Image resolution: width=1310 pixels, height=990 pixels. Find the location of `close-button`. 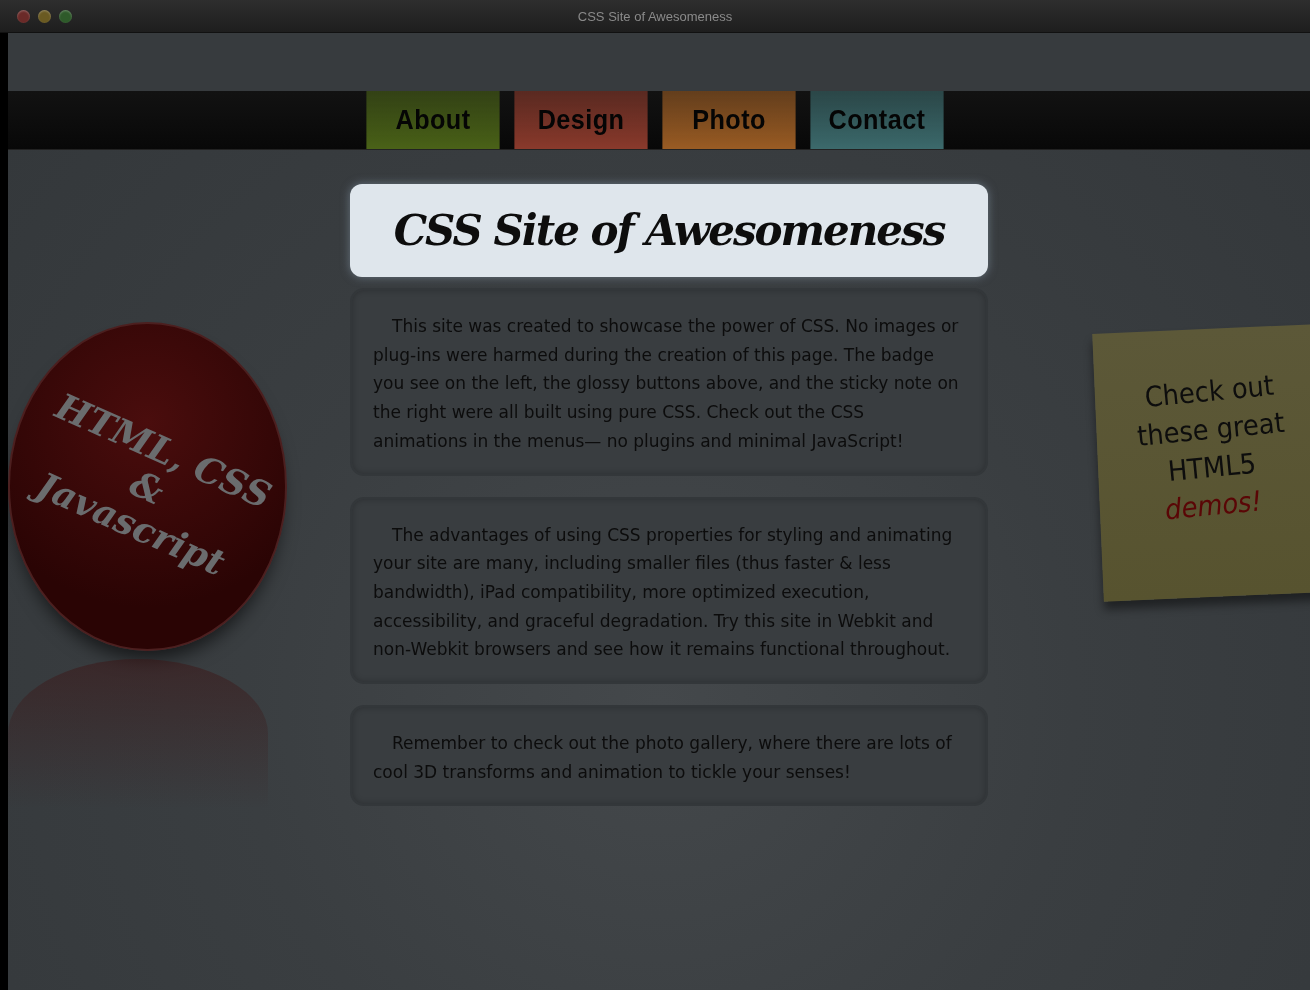

close-button is located at coordinates (23, 16).